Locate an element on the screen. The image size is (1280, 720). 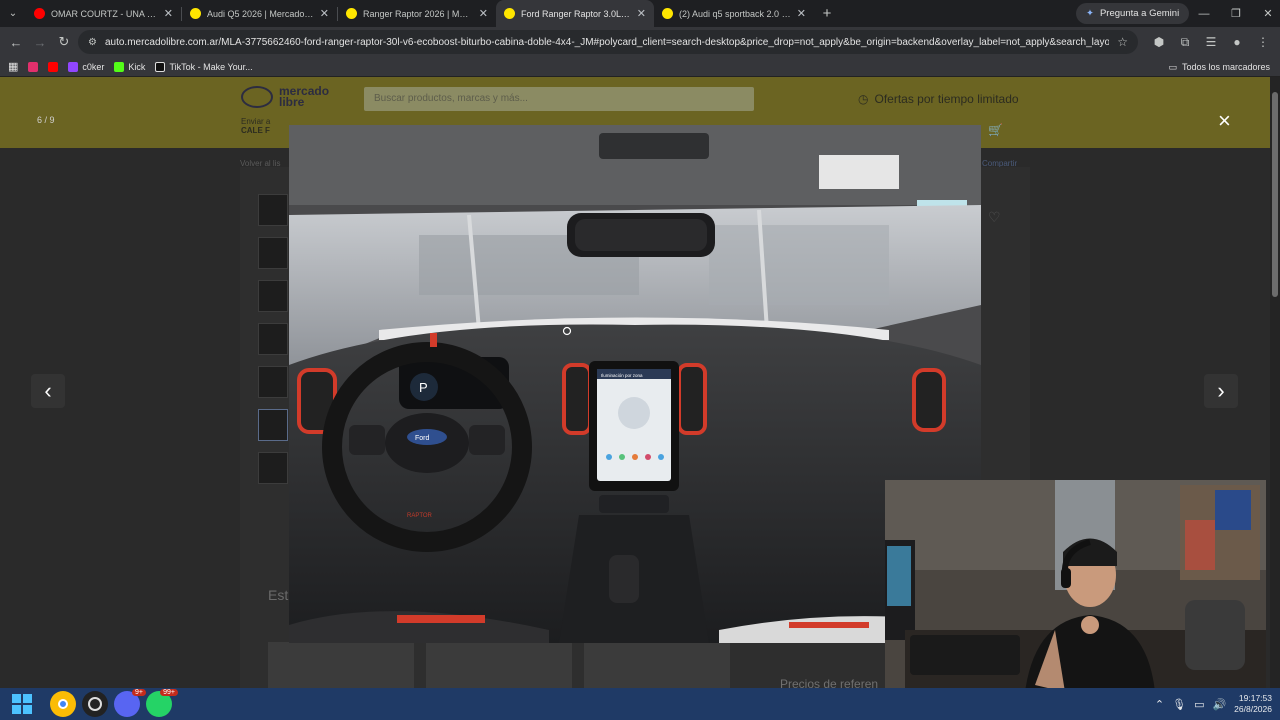
minimize-icon: — is located at coordinates (1204, 14).